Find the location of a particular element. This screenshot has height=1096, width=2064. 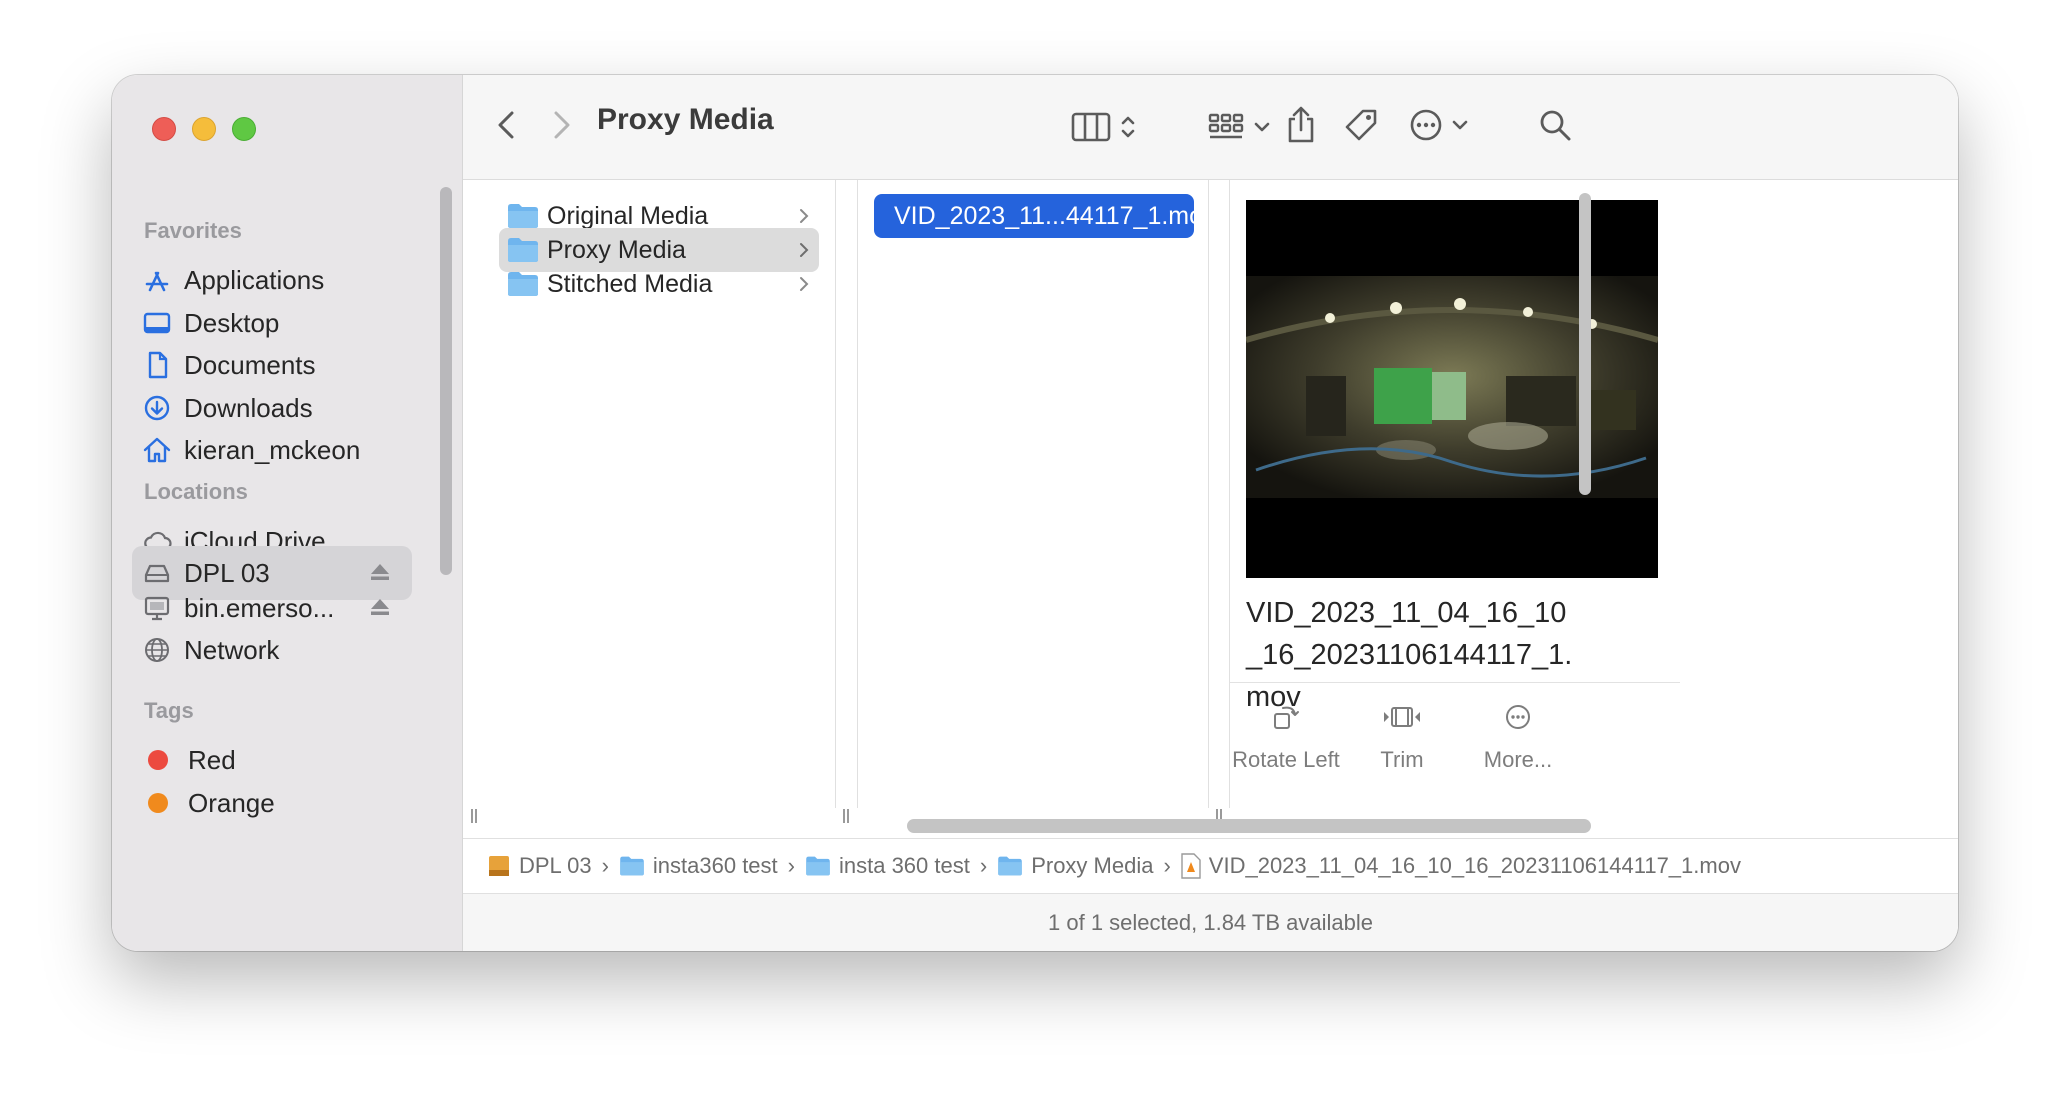

red-tag-dot-icon is located at coordinates (158, 760).